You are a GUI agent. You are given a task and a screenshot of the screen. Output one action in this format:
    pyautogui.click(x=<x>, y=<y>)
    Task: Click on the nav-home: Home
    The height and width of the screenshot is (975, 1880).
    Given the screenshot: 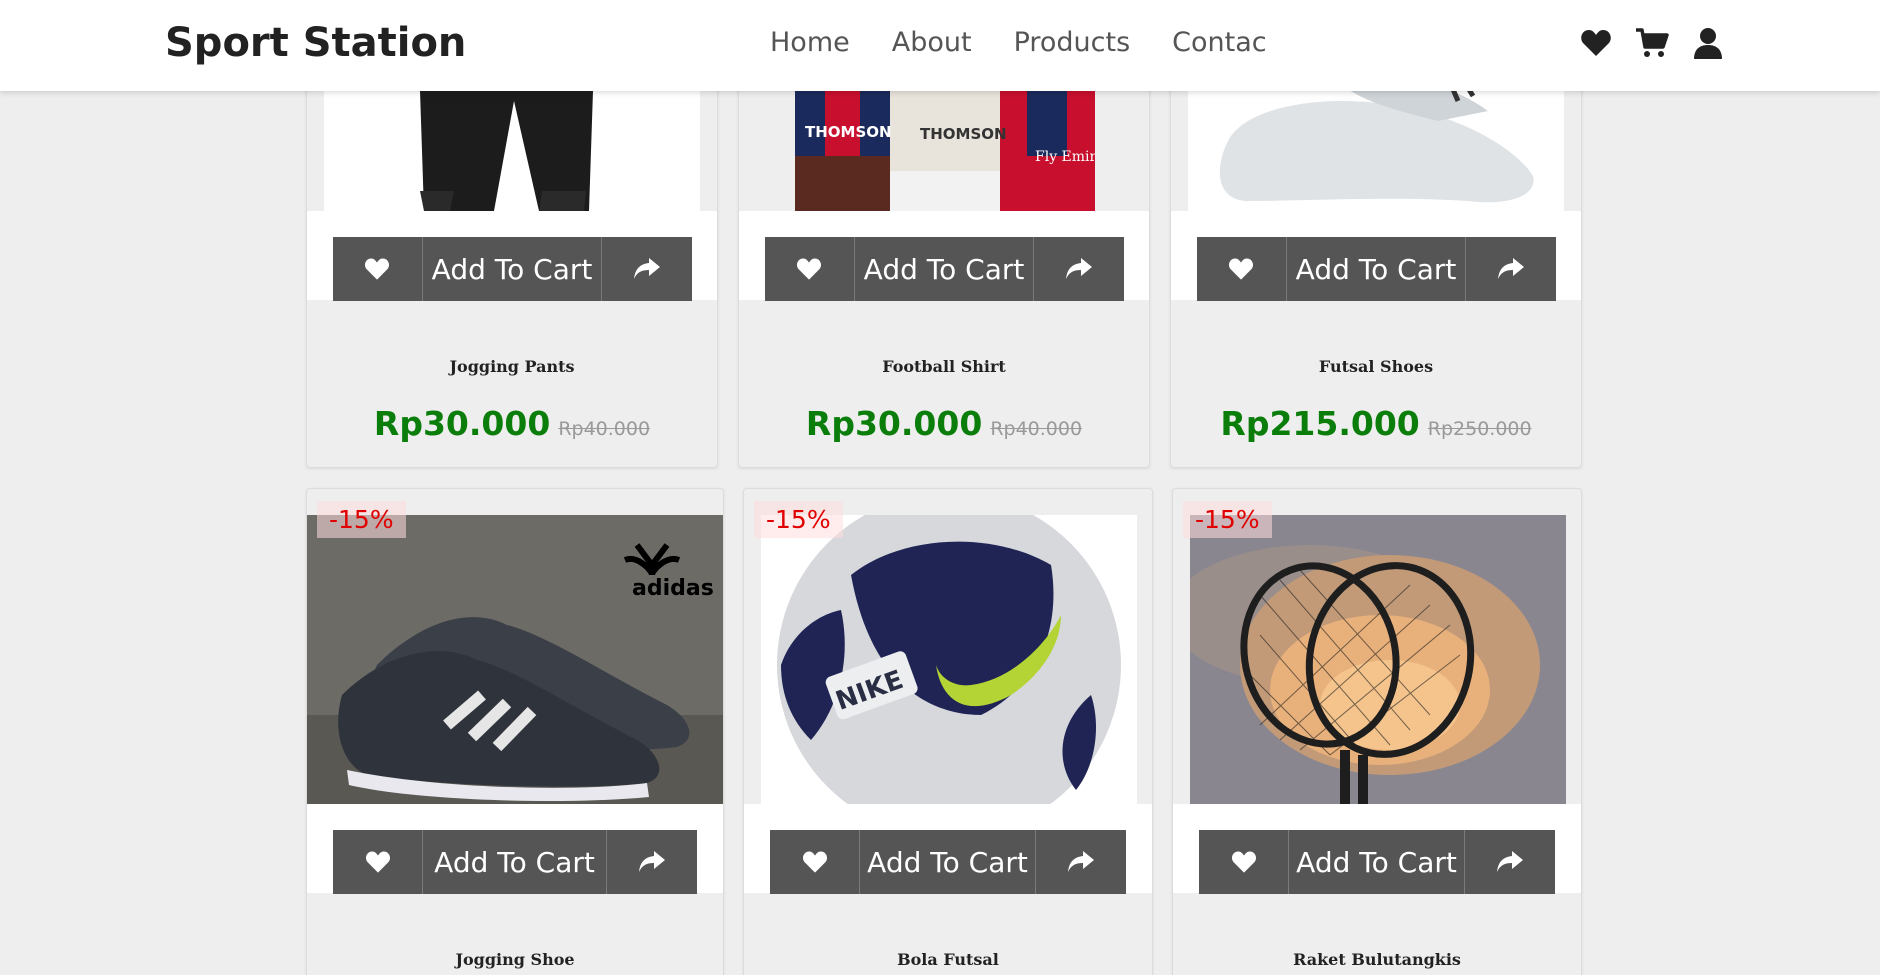 What is the action you would take?
    pyautogui.click(x=810, y=42)
    